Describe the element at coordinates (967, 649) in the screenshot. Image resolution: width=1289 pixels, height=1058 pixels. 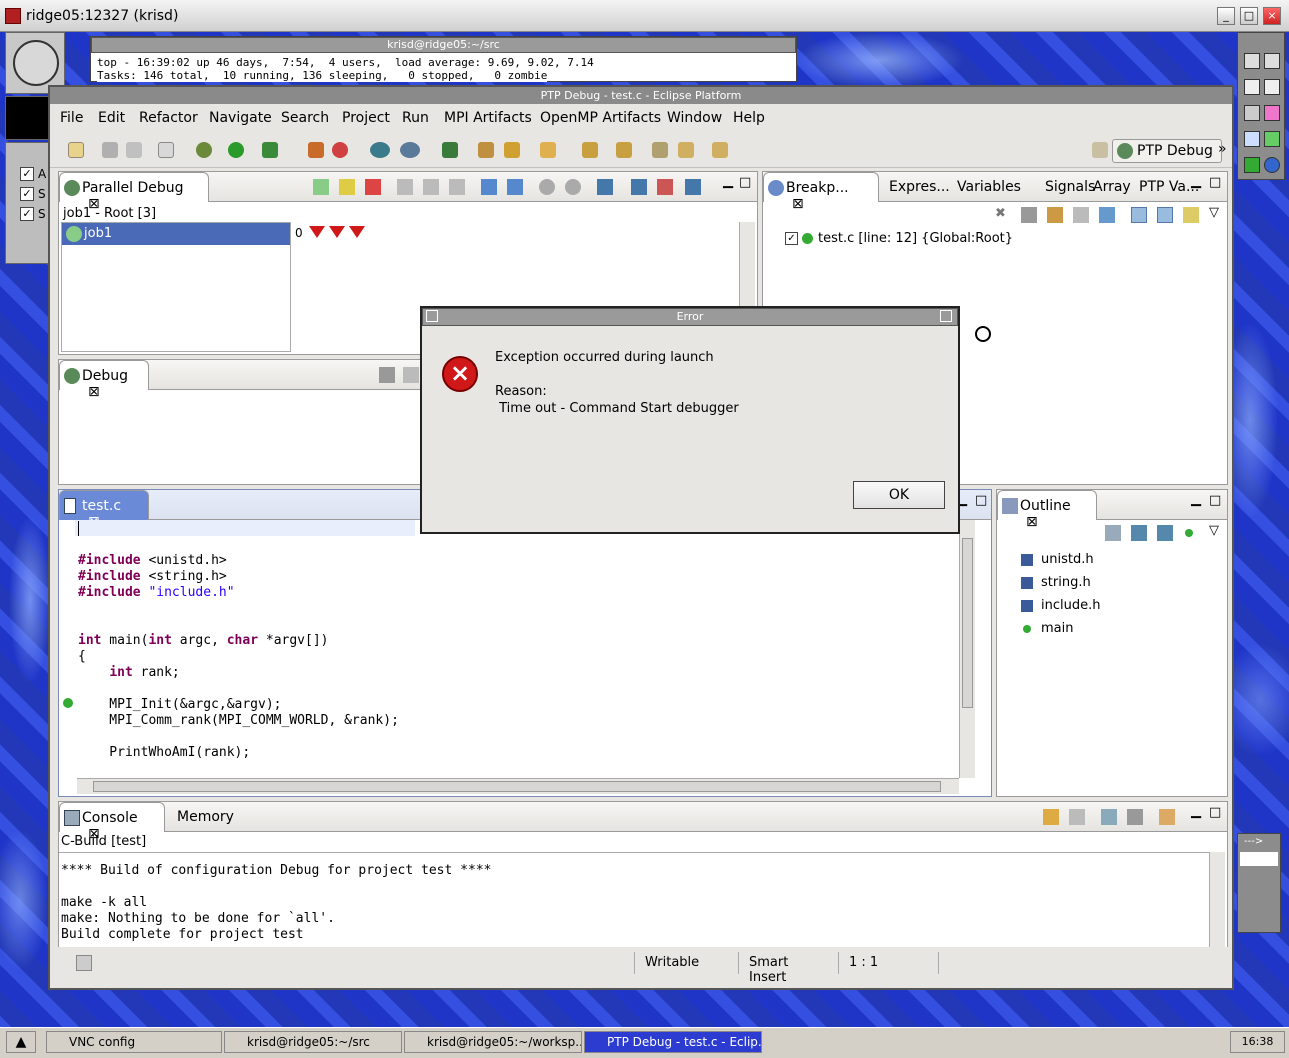
I see `editor-vscroll` at that location.